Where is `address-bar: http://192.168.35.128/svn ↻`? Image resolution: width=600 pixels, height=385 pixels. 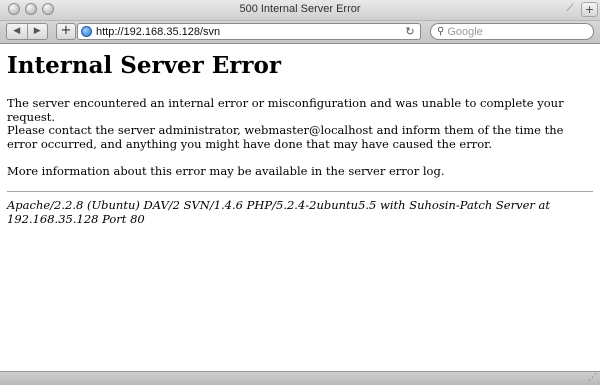
address-bar: http://192.168.35.128/svn ↻ is located at coordinates (249, 31).